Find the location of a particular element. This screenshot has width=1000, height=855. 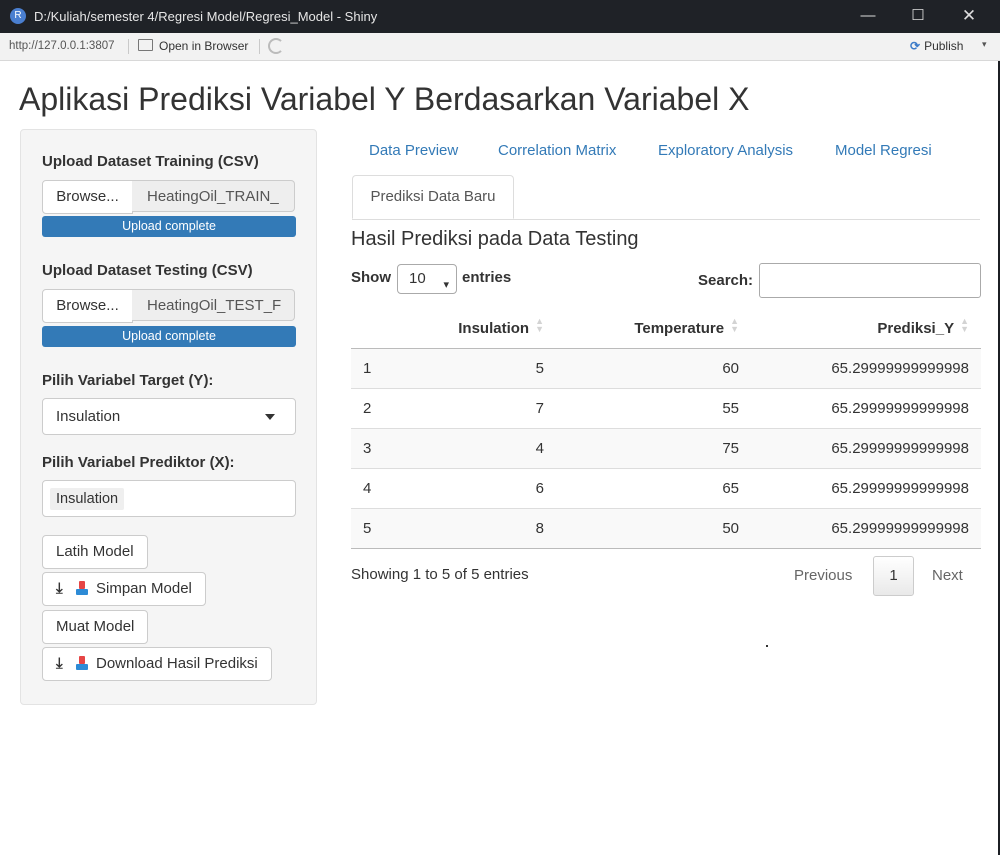

save-model-button: ⤓ Simpan Model is located at coordinates (124, 589).